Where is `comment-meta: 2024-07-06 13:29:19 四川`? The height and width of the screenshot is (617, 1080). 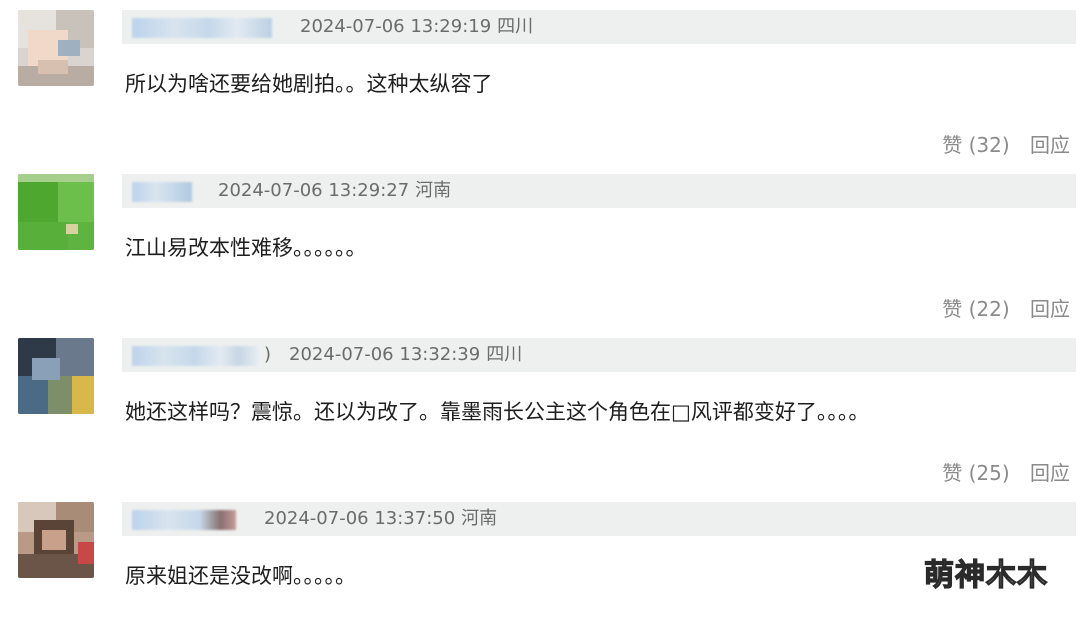 comment-meta: 2024-07-06 13:29:19 四川 is located at coordinates (419, 27).